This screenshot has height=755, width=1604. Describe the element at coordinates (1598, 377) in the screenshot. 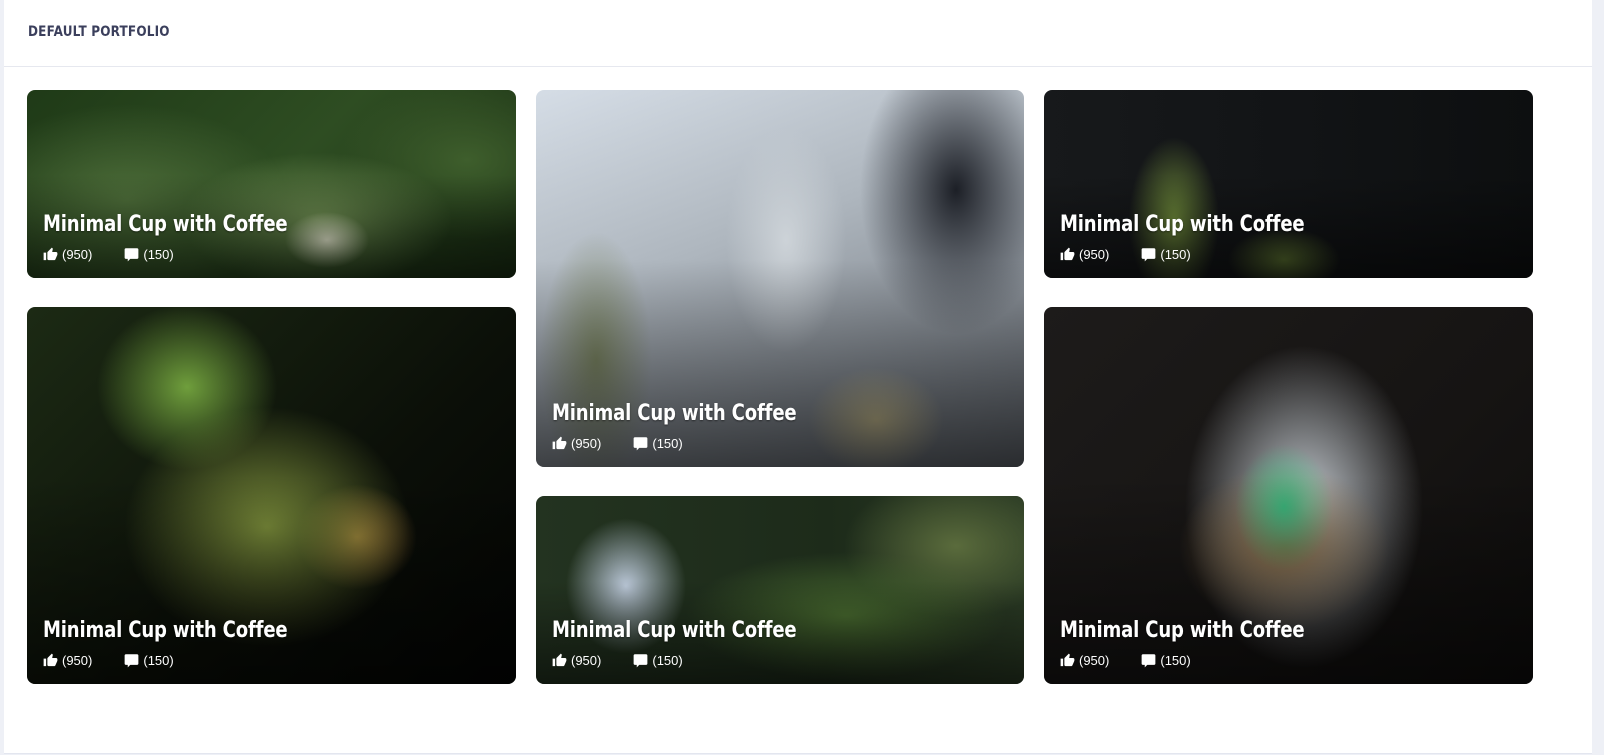

I see `vertical-scrollbar` at that location.